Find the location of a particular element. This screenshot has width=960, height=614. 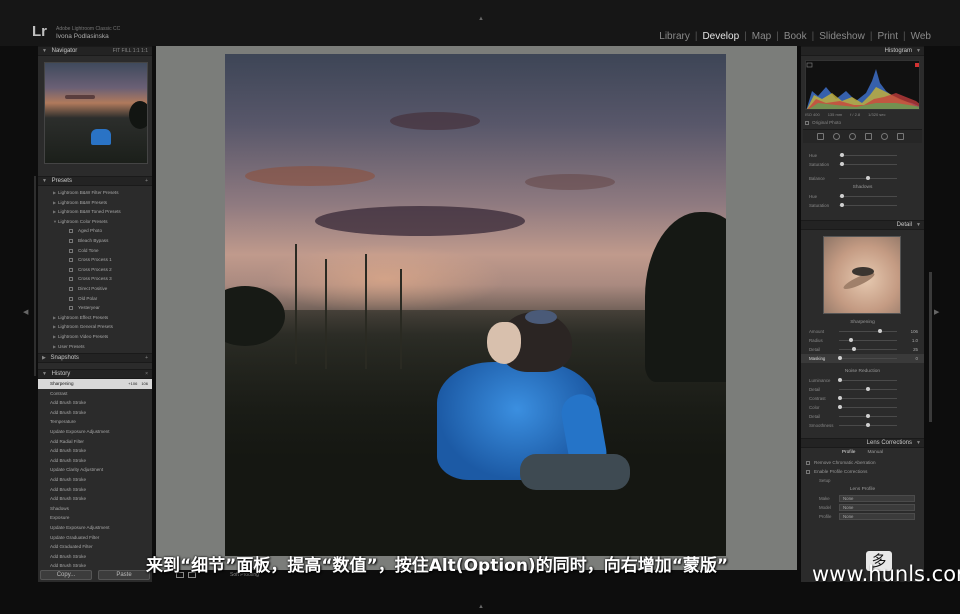

module-slideshow: Slideshow is located at coordinates (842, 36).